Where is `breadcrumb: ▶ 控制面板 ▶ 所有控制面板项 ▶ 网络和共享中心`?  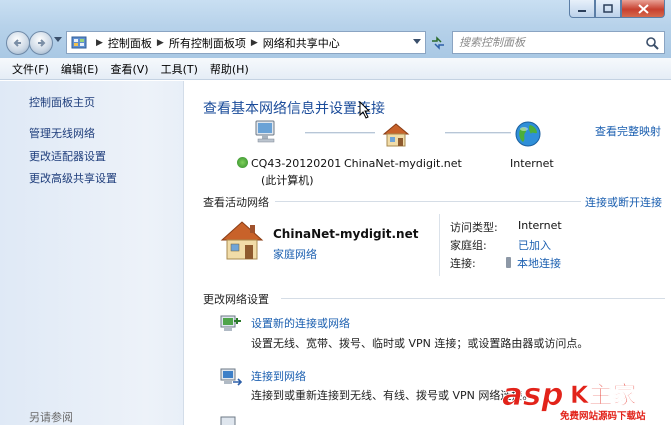 breadcrumb: ▶ 控制面板 ▶ 所有控制面板项 ▶ 网络和共享中心 is located at coordinates (215, 43).